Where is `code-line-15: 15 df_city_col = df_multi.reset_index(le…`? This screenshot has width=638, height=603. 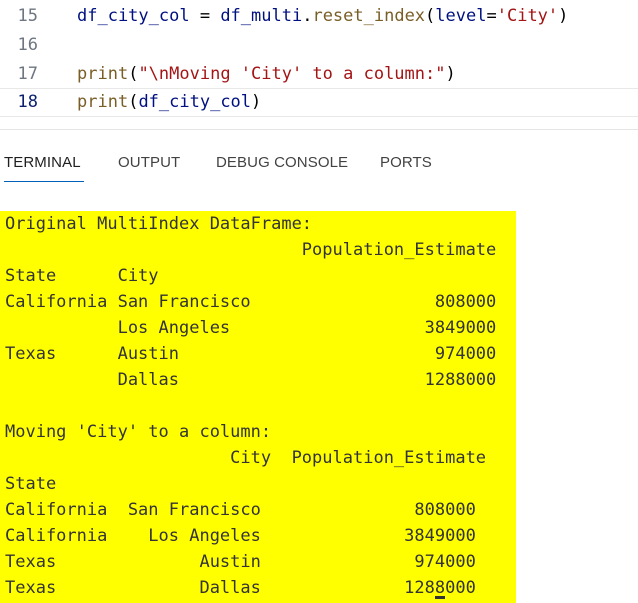 code-line-15: 15 df_city_col = df_multi.reset_index(le… is located at coordinates (319, 16).